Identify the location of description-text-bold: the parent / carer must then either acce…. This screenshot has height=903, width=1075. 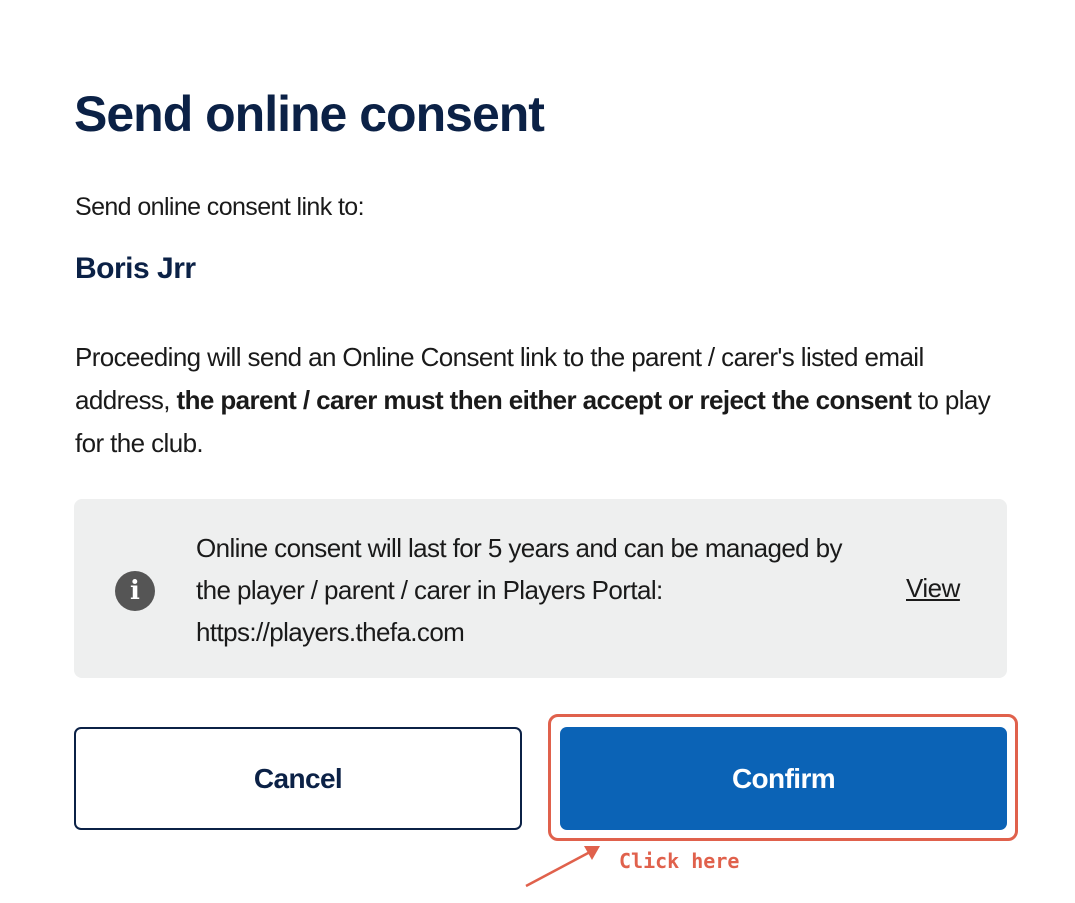
(544, 400).